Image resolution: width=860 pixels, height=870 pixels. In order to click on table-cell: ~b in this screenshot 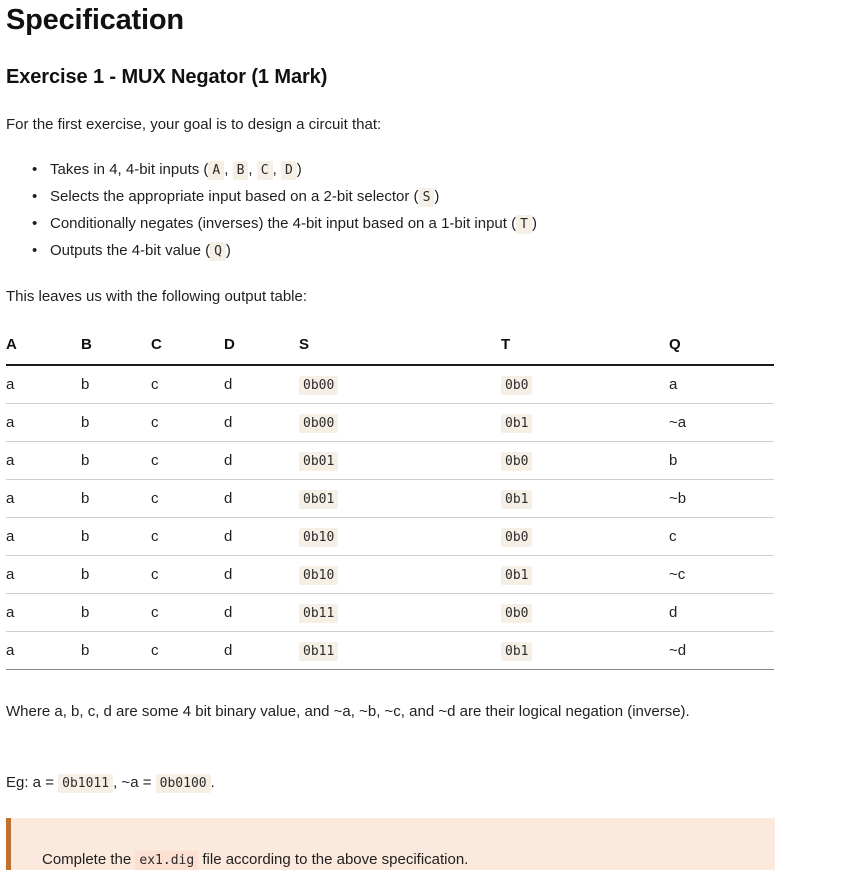, I will do `click(721, 498)`.